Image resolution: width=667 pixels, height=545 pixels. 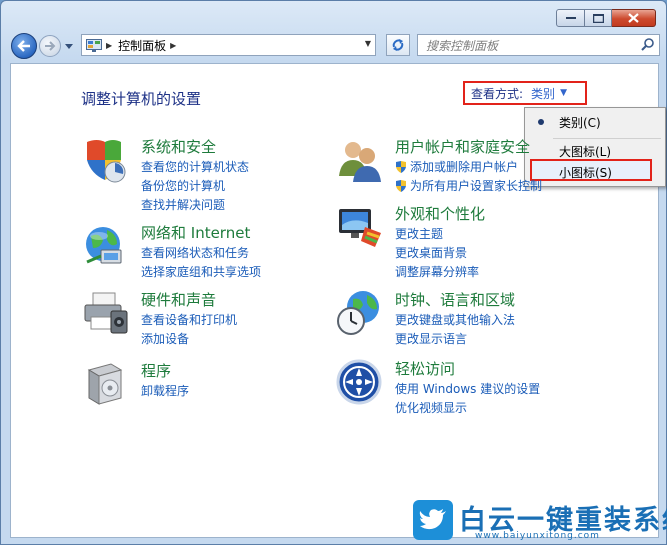 What do you see at coordinates (183, 185) in the screenshot?
I see `category-link: 备份您的计算机` at bounding box center [183, 185].